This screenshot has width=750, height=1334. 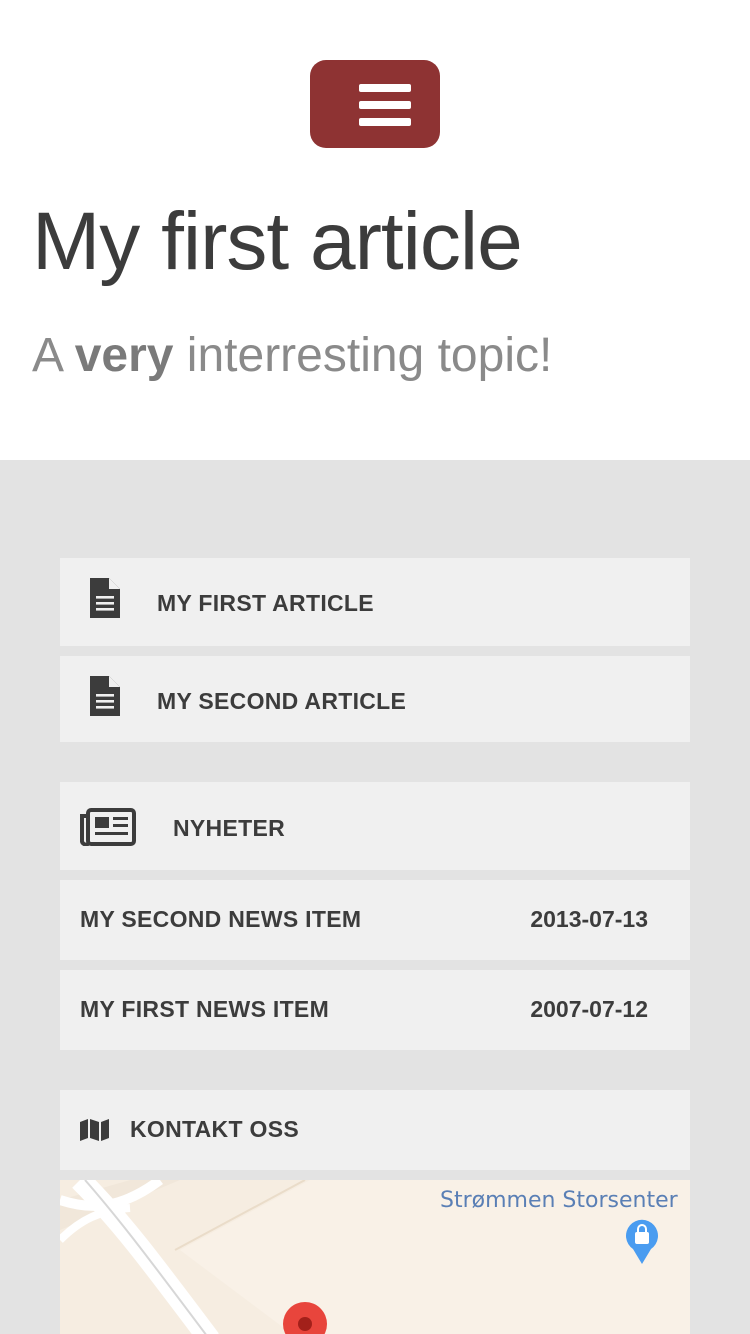 I want to click on news-heading: NYHETER, so click(x=375, y=826).